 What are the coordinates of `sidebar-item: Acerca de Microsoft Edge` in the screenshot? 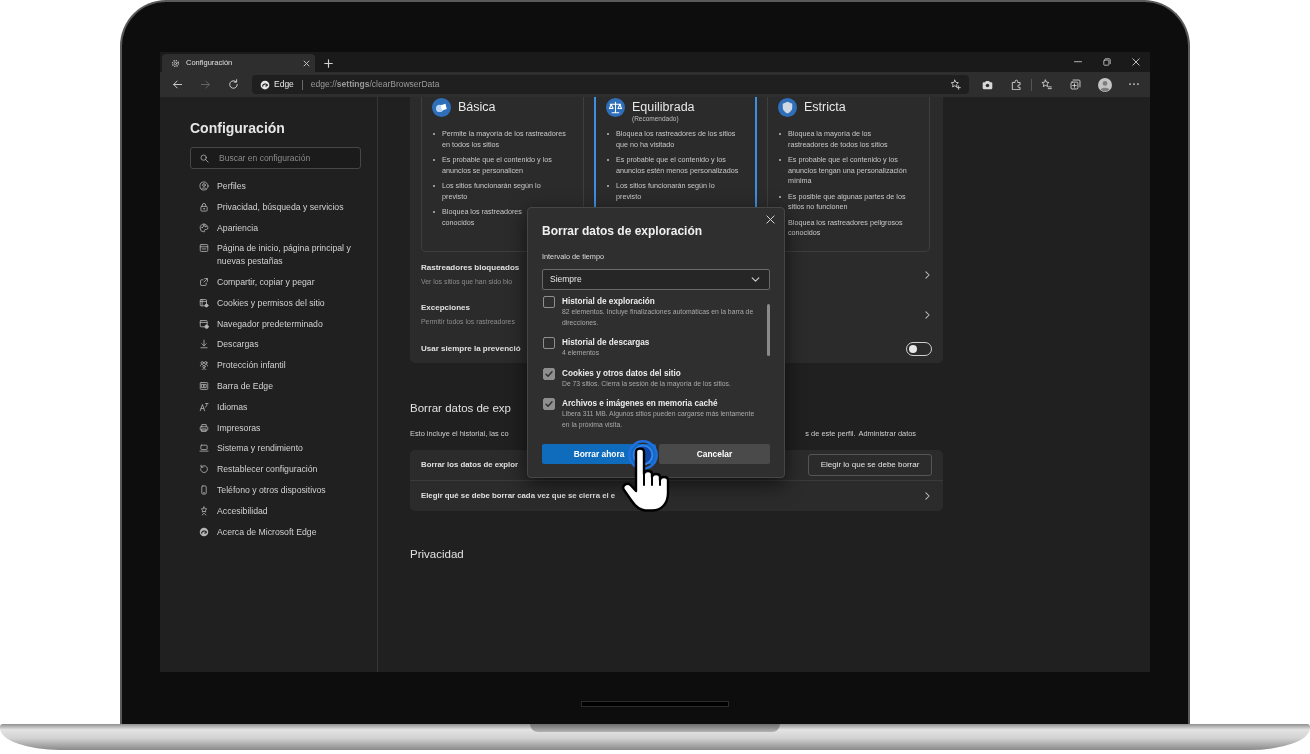 It's located at (277, 532).